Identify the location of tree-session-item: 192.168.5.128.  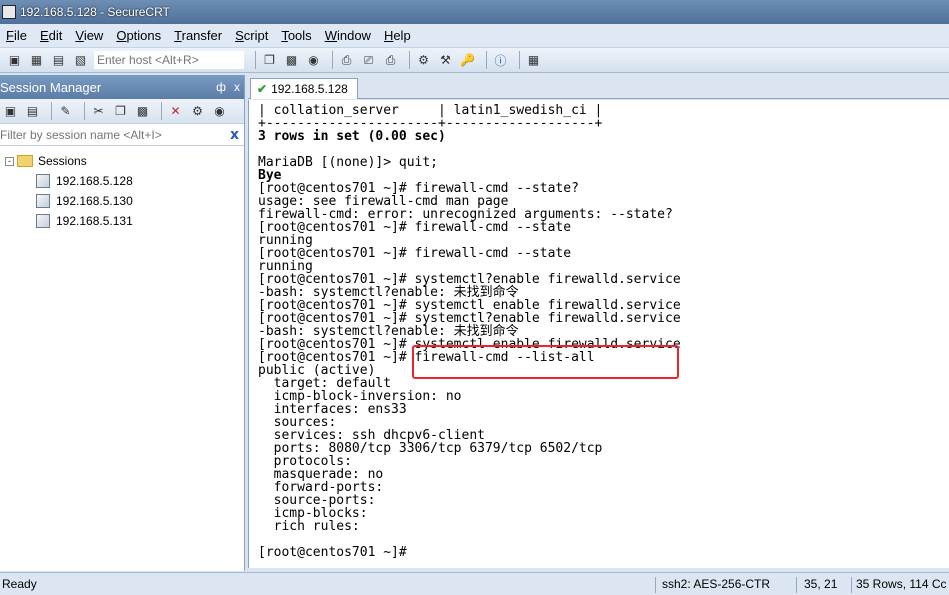
(122, 181).